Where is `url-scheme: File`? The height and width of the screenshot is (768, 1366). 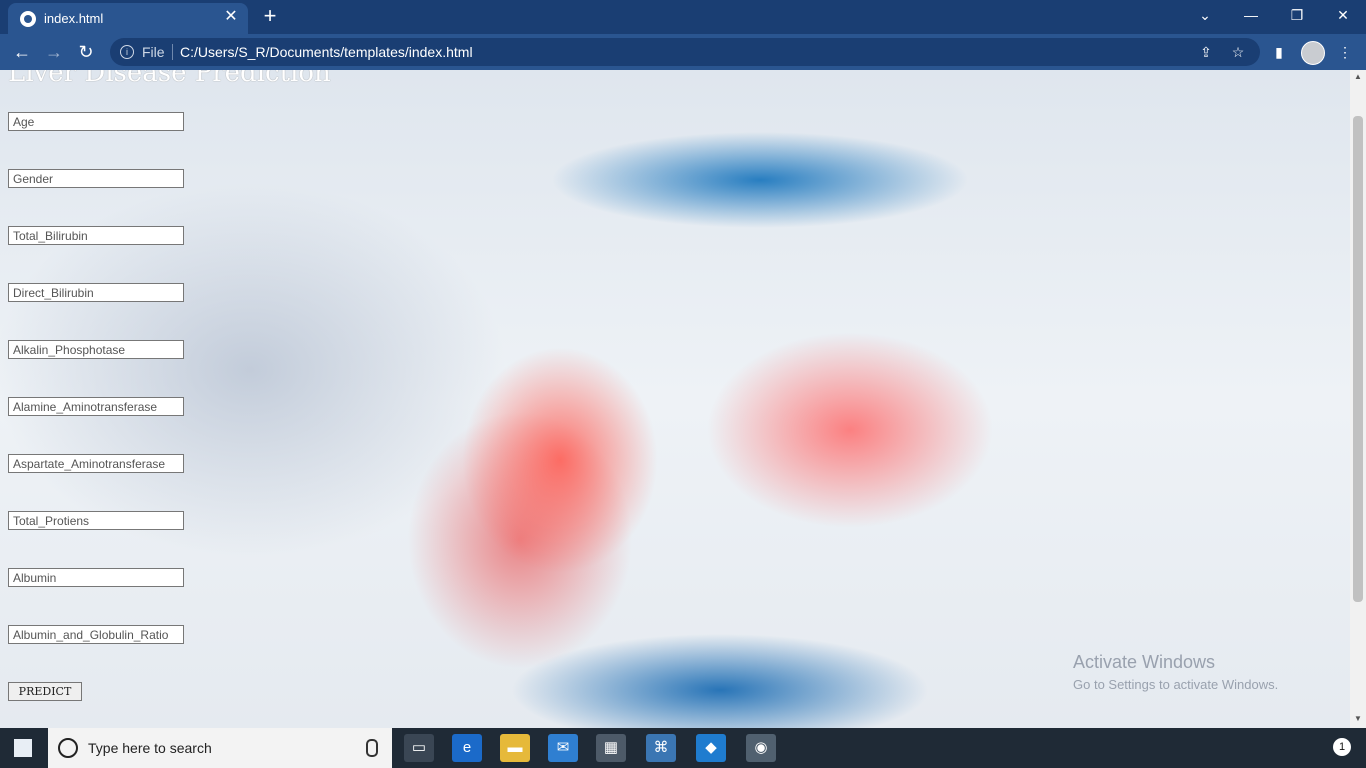
url-scheme: File is located at coordinates (153, 52).